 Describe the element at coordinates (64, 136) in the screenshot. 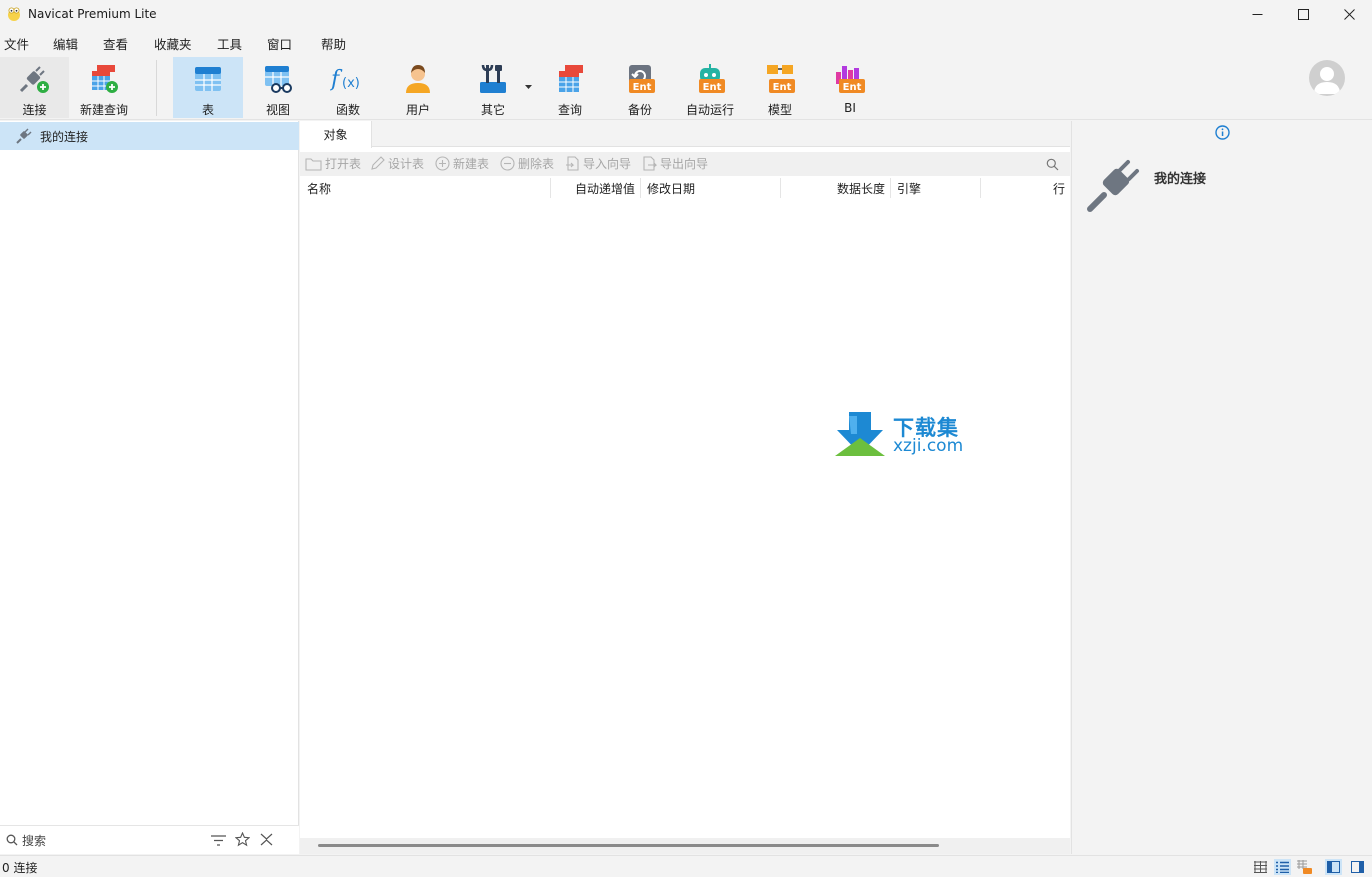

I see `connection-name: 我的连接` at that location.